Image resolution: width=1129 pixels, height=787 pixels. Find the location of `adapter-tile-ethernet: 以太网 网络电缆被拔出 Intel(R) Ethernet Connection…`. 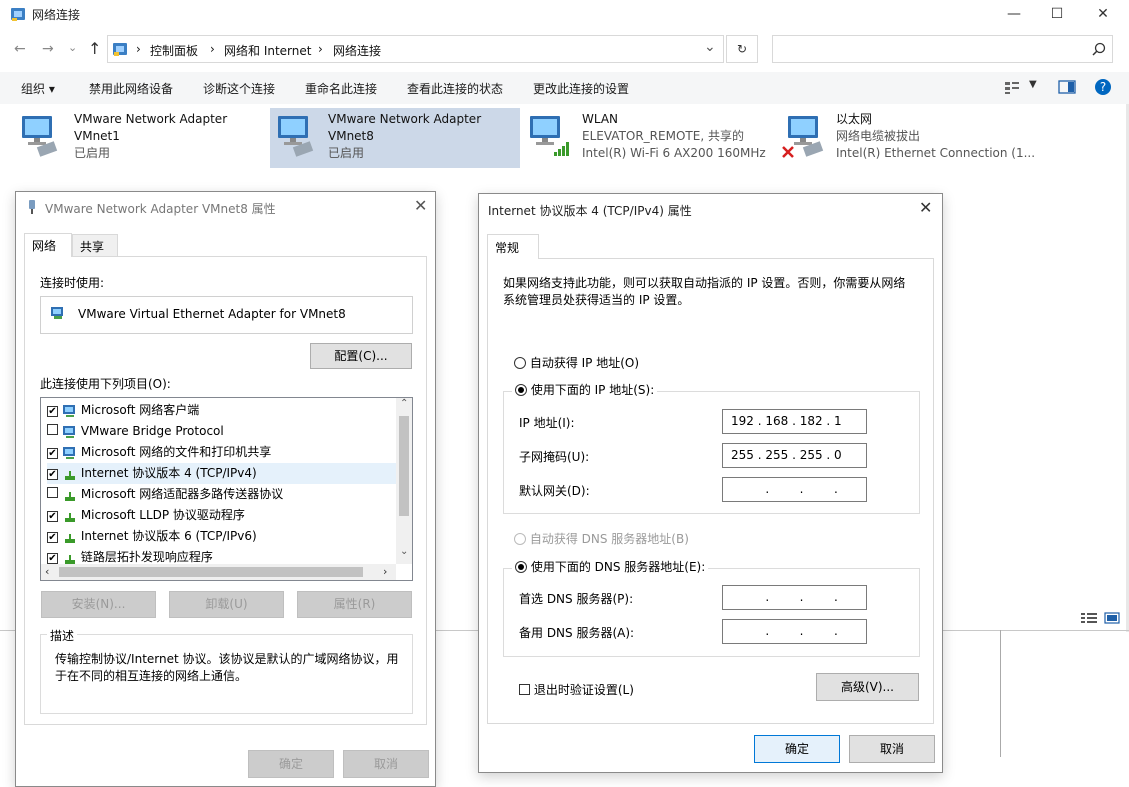

adapter-tile-ethernet: 以太网 网络电缆被拔出 Intel(R) Ethernet Connection… is located at coordinates (908, 138).